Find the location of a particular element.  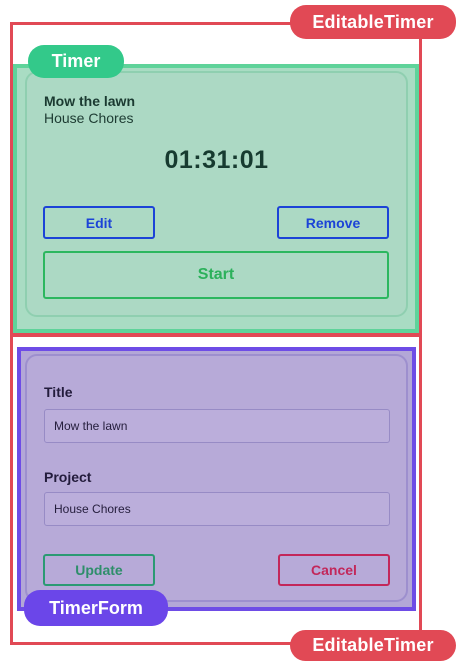

timer-label: Timer is located at coordinates (76, 61).